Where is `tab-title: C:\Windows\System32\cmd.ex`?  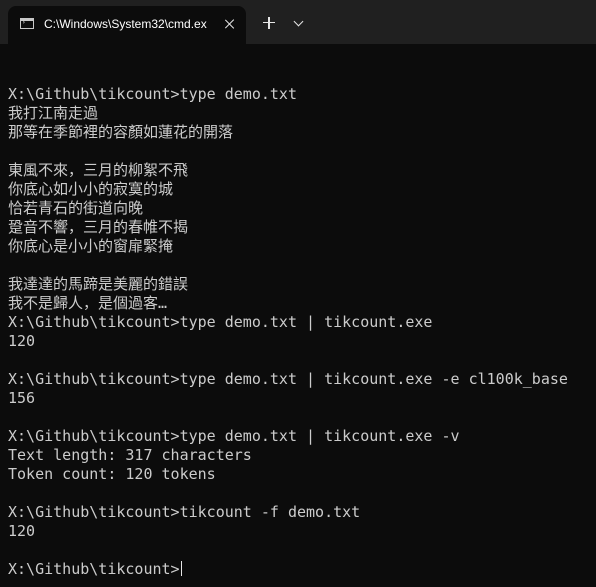 tab-title: C:\Windows\System32\cmd.ex is located at coordinates (125, 24).